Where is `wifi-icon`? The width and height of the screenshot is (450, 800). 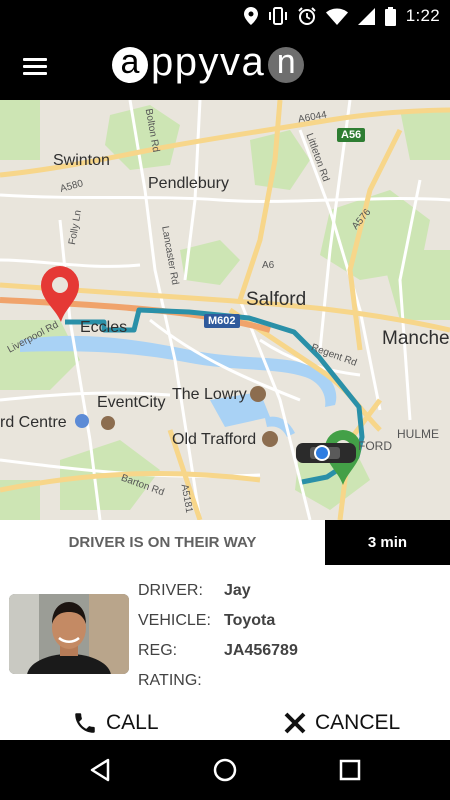 wifi-icon is located at coordinates (336, 16).